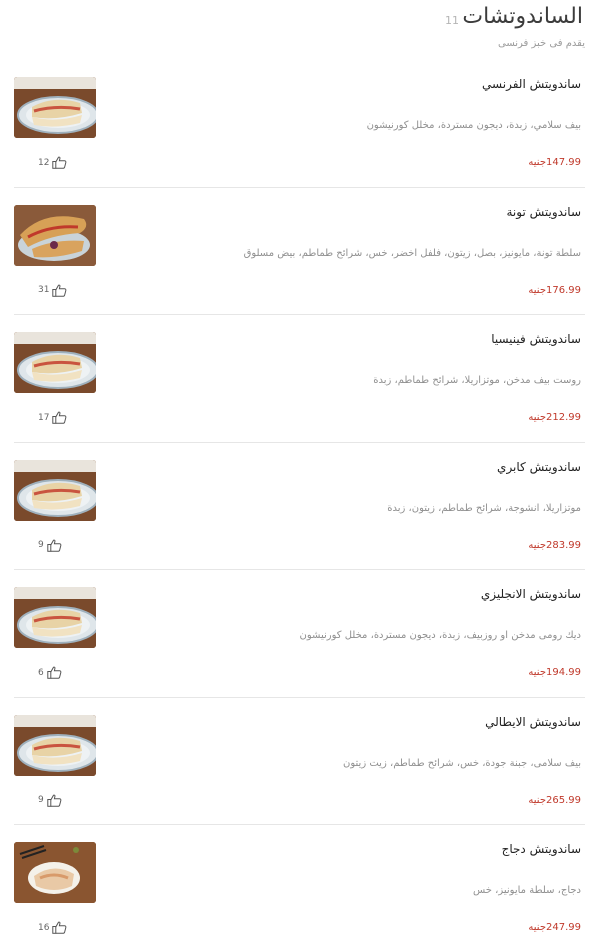 The height and width of the screenshot is (947, 599). I want to click on item-price: 247.99جنيه, so click(554, 927).